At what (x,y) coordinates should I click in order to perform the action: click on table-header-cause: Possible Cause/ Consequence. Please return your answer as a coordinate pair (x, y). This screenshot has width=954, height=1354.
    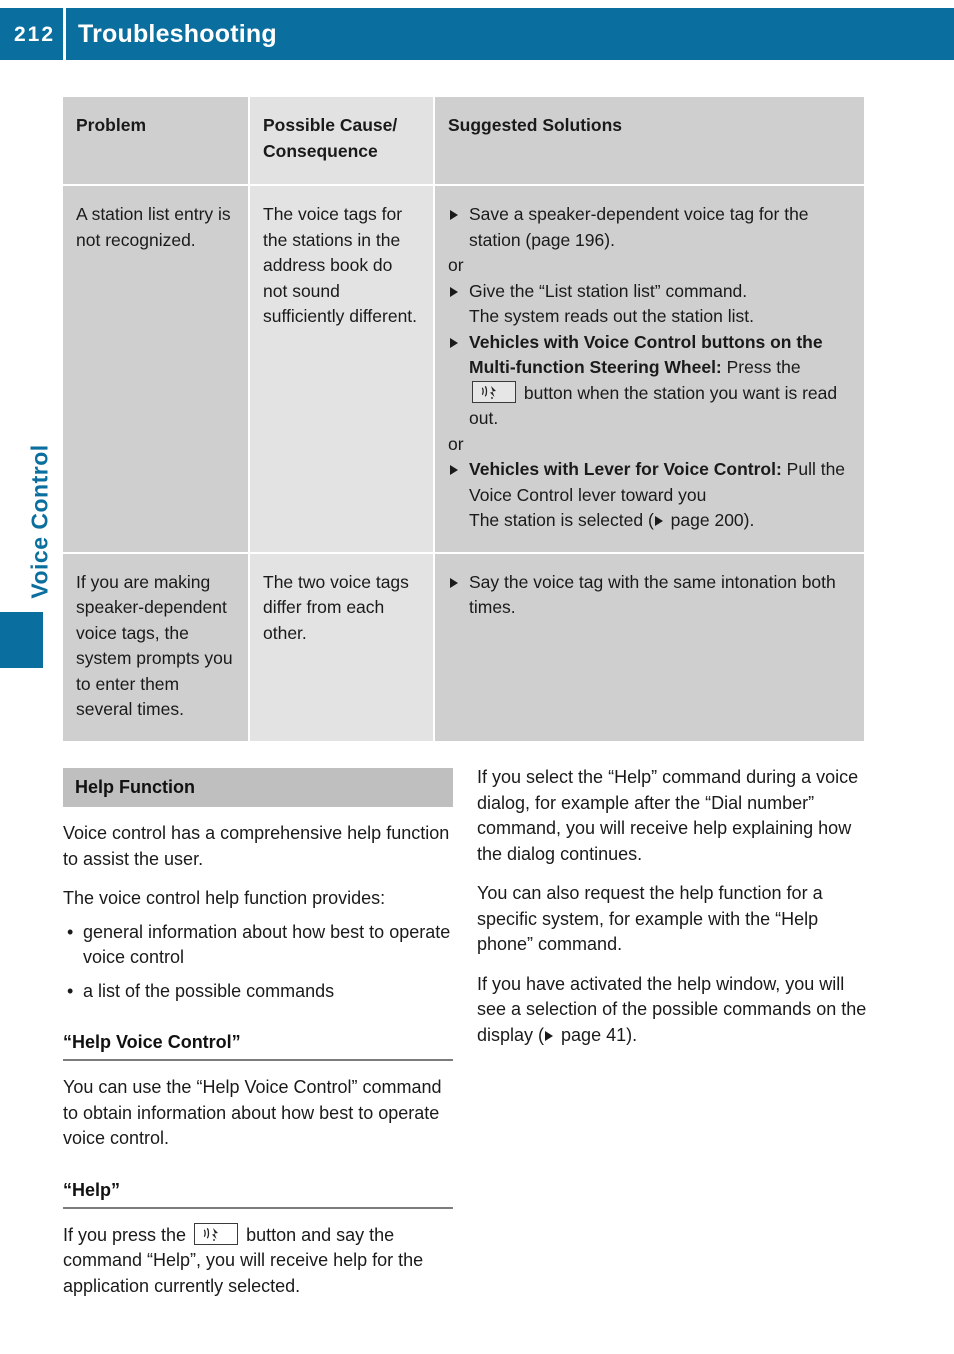
    Looking at the image, I should click on (340, 140).